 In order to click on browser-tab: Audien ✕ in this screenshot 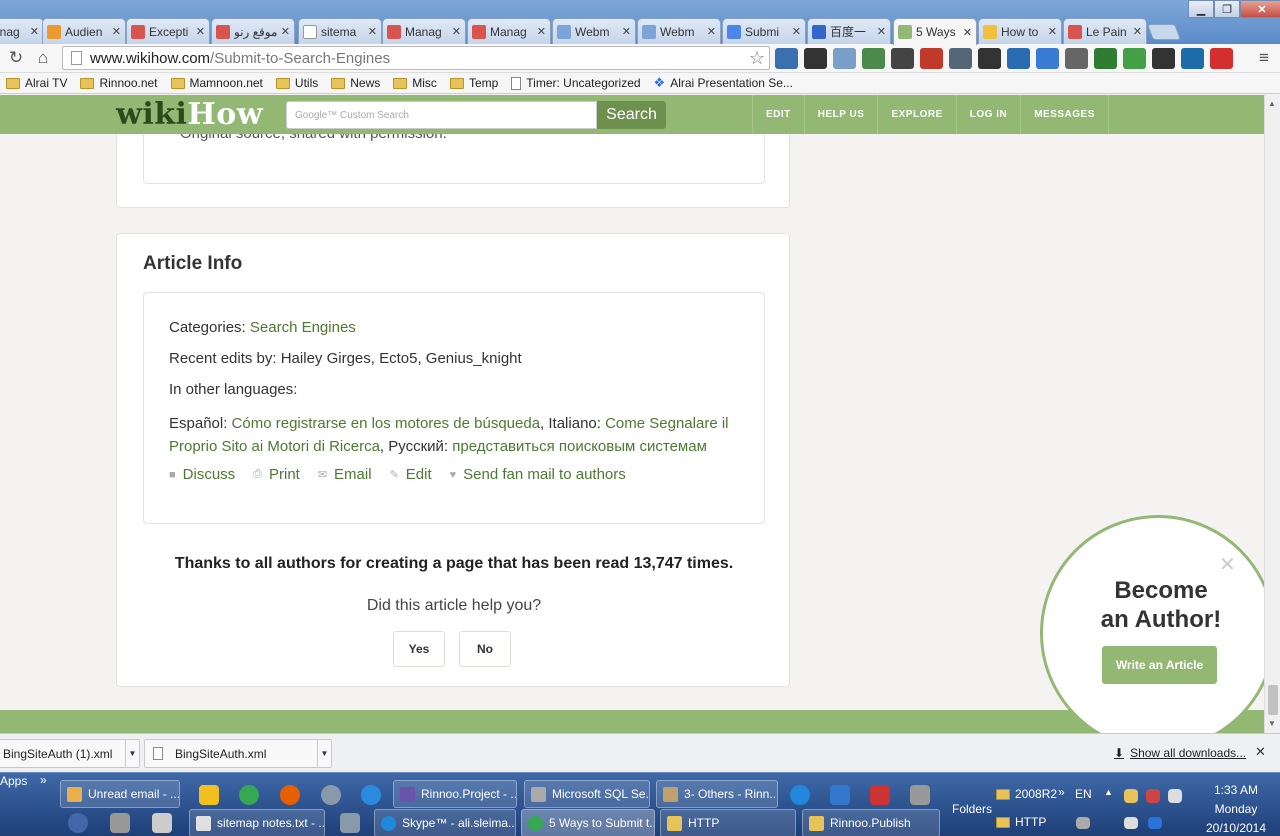, I will do `click(84, 31)`.